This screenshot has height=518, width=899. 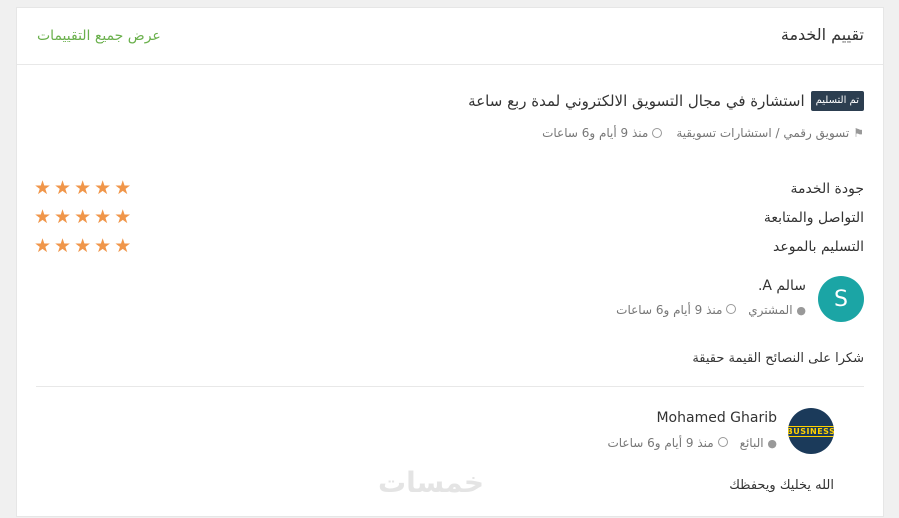 I want to click on rating-label: التسليم بالموعد, so click(x=818, y=246).